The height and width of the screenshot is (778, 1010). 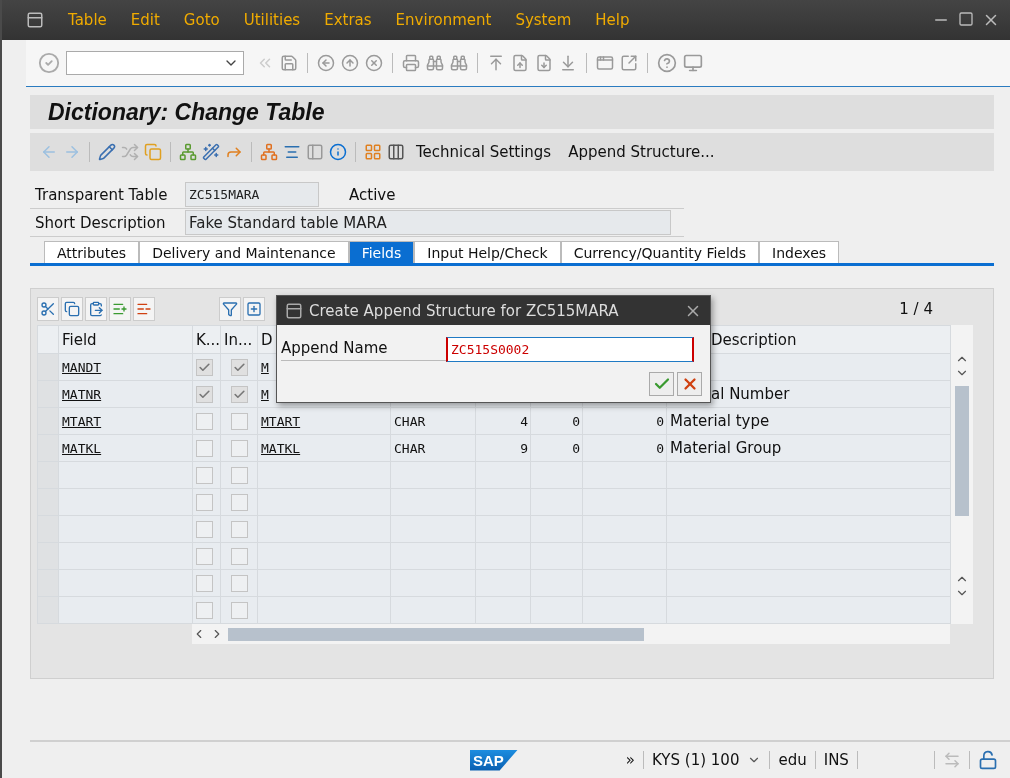 I want to click on info-icon, so click(x=338, y=152).